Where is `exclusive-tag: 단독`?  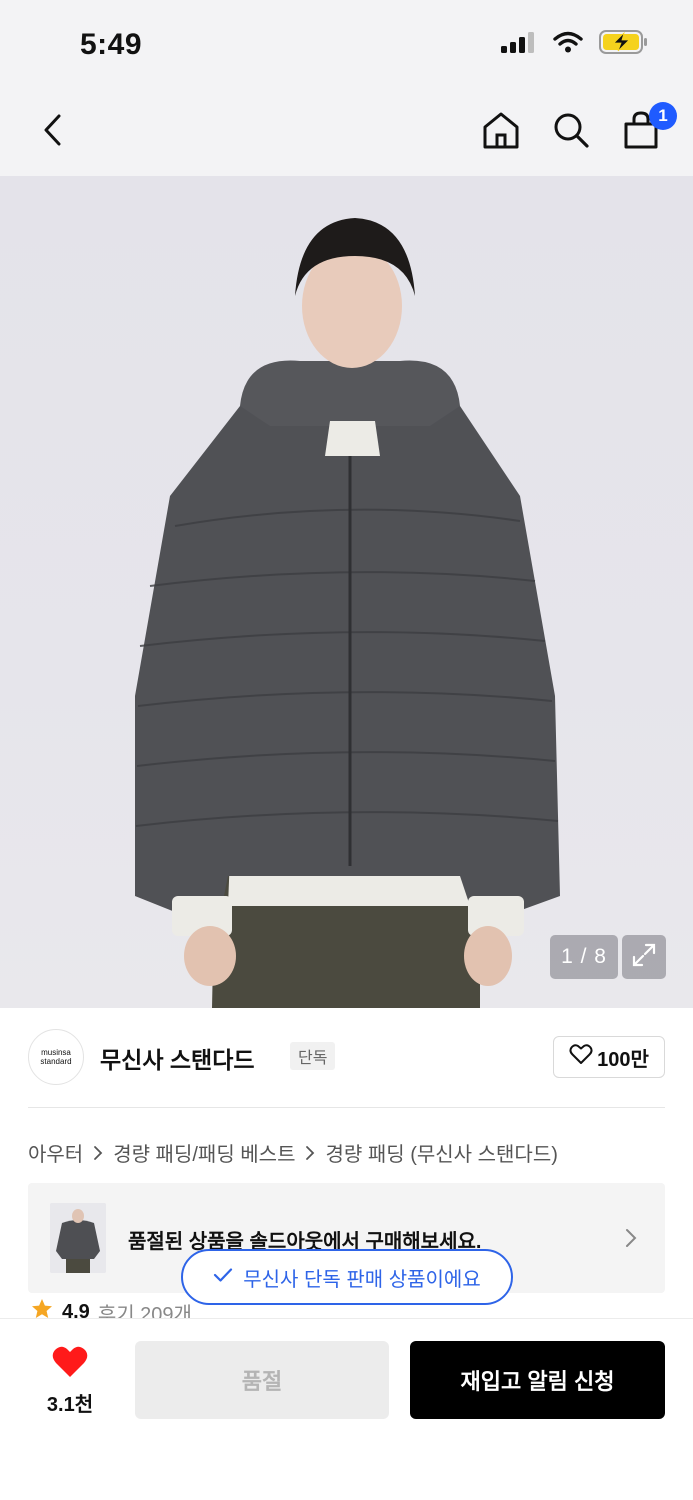 exclusive-tag: 단독 is located at coordinates (313, 1056).